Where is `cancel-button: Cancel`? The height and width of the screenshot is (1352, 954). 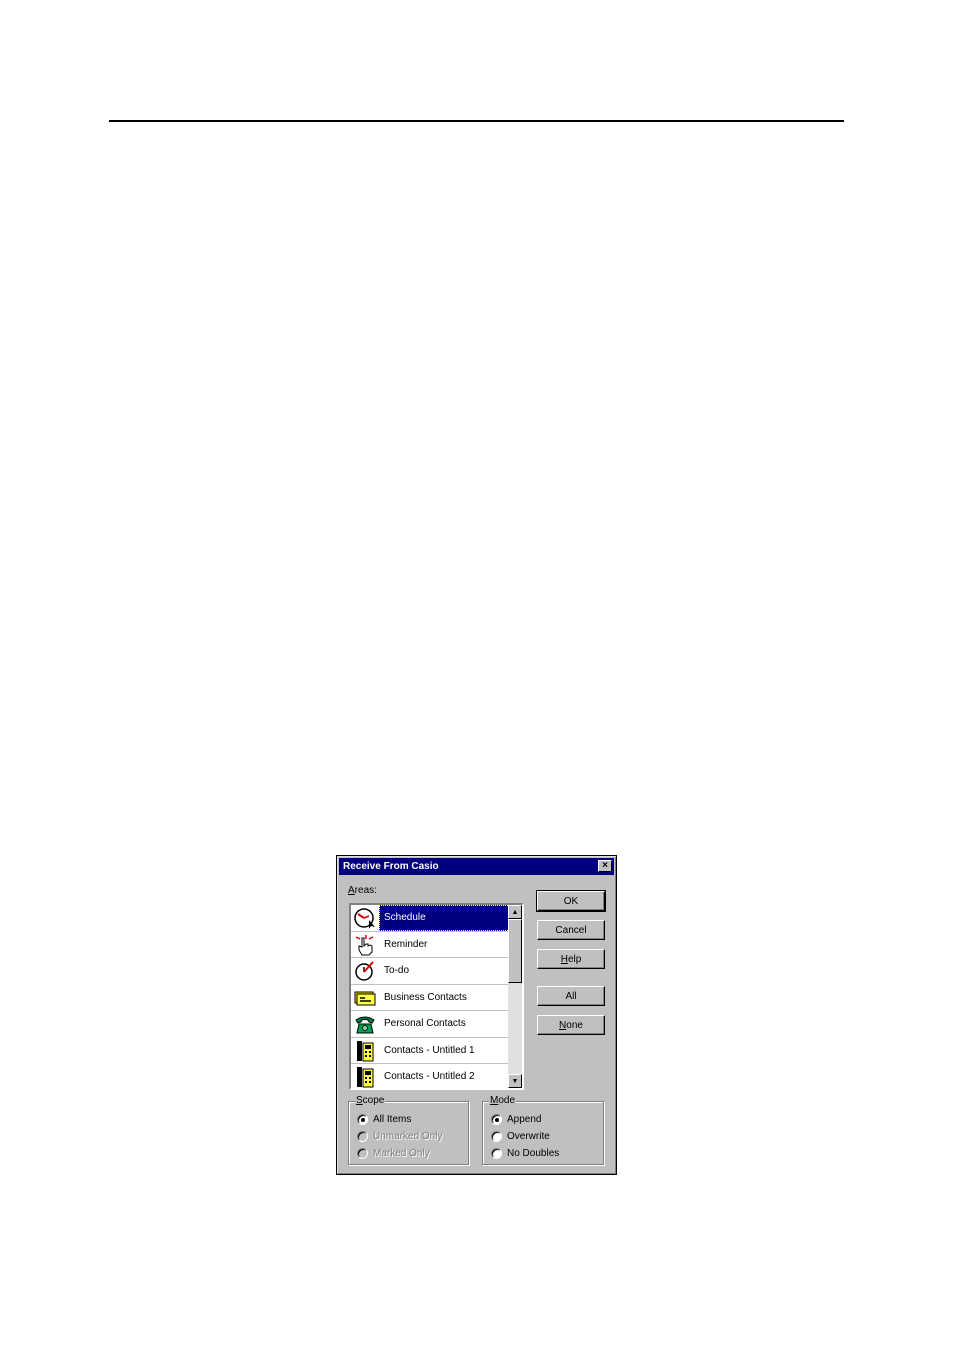 cancel-button: Cancel is located at coordinates (571, 930).